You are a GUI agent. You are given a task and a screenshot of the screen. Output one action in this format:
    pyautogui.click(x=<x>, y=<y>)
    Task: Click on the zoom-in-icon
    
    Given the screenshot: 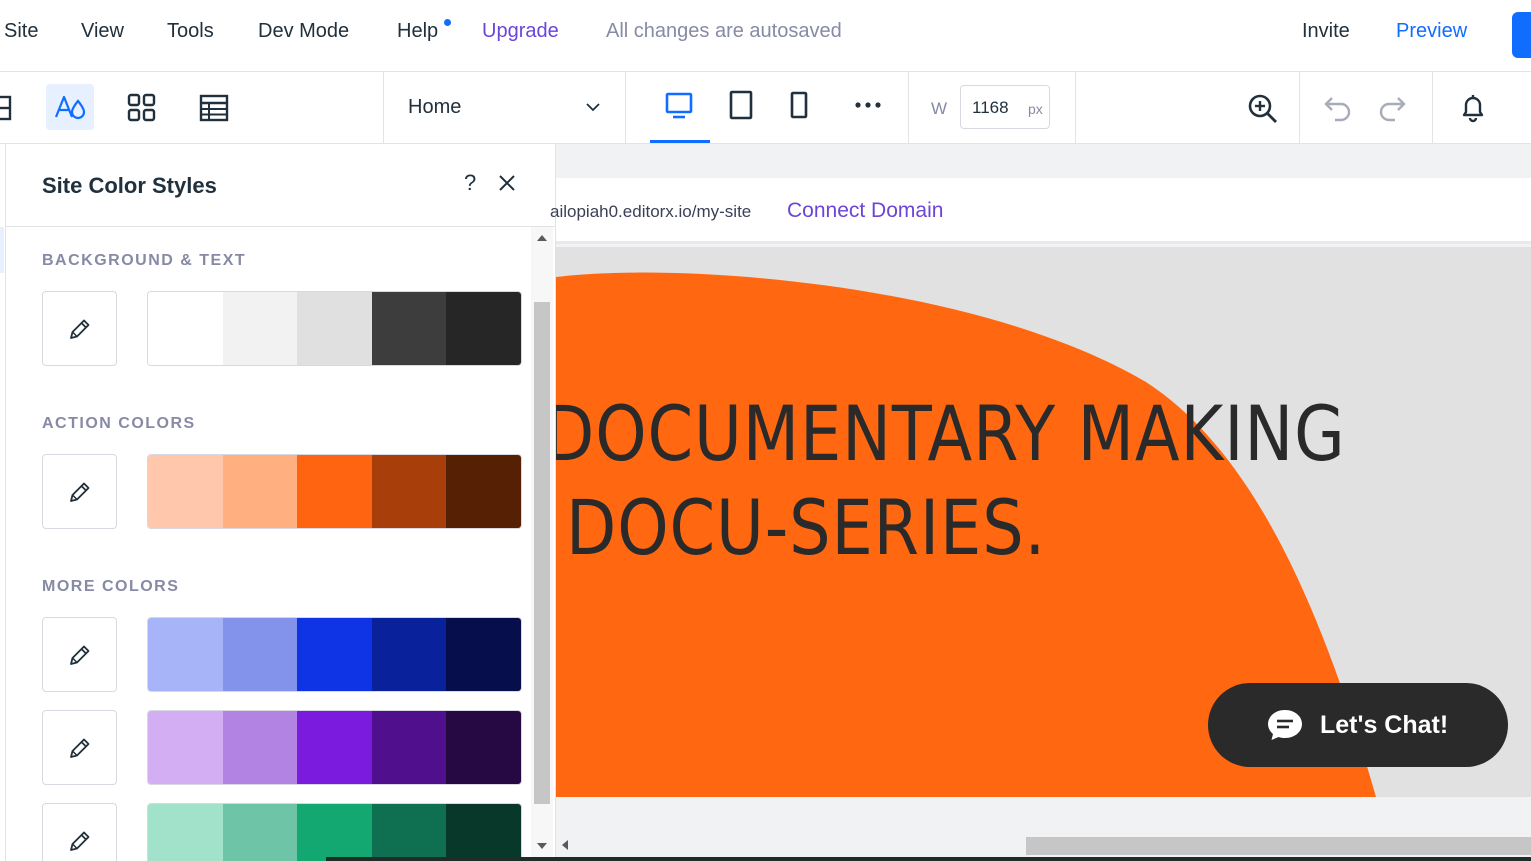 What is the action you would take?
    pyautogui.click(x=1263, y=109)
    